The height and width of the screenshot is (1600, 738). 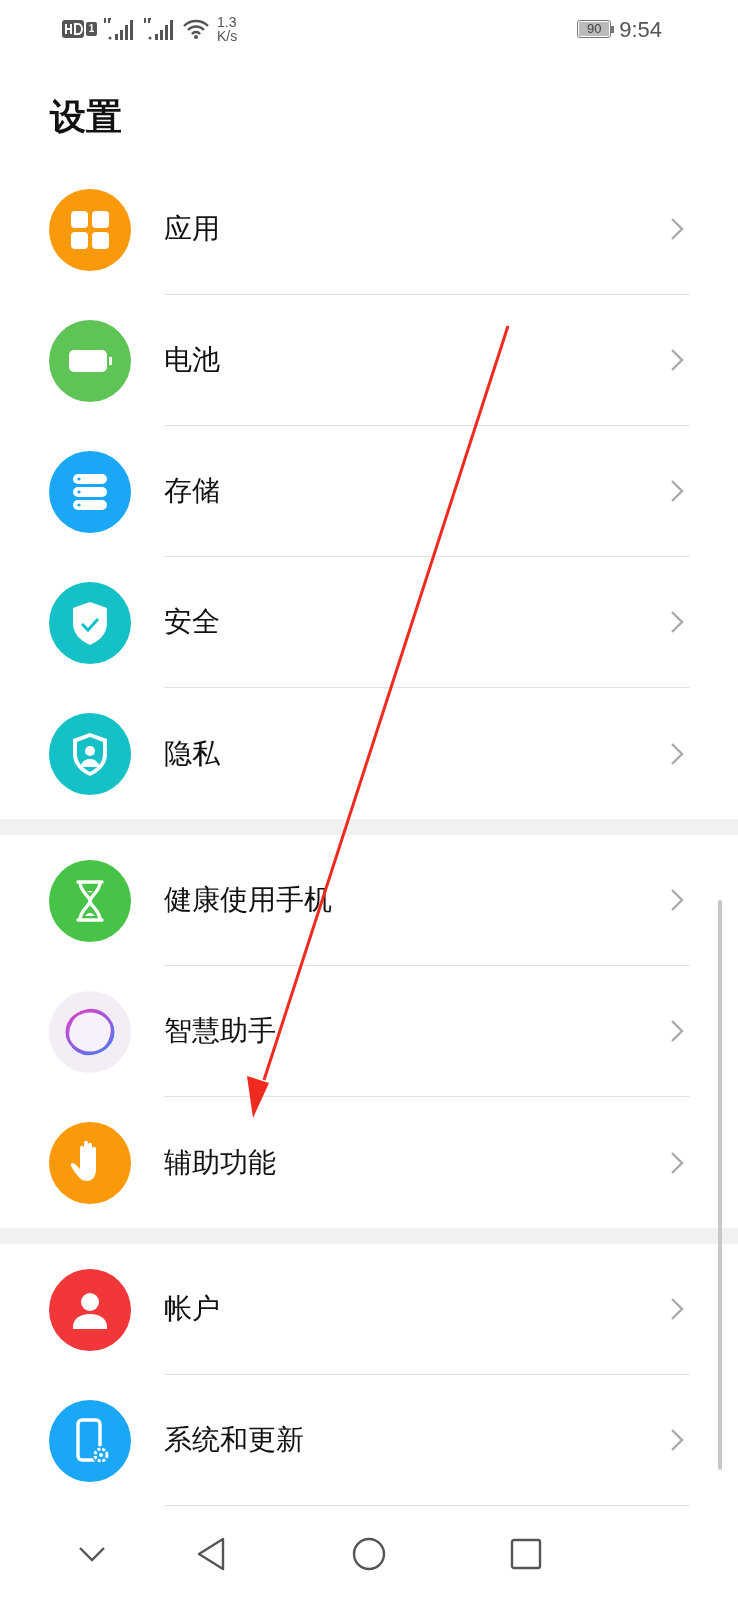 What do you see at coordinates (92, 1553) in the screenshot?
I see `chevron-down-icon` at bounding box center [92, 1553].